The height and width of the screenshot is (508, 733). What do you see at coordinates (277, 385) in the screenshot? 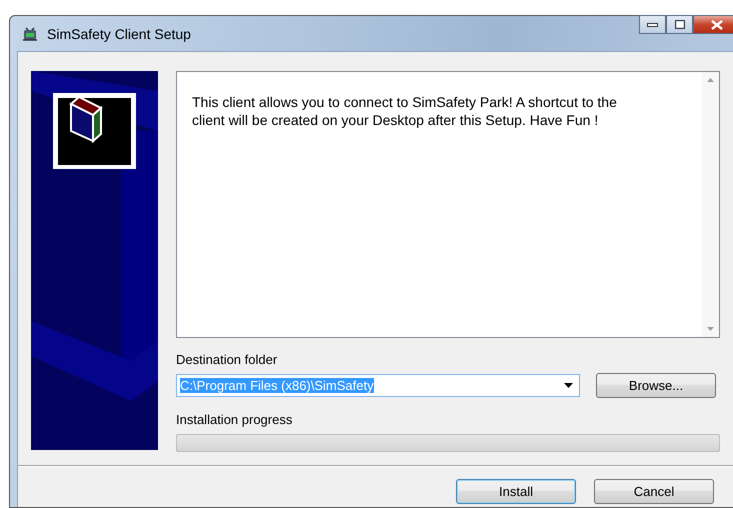
I see `selected-path-text: C:\Program Files (x86)\SimSafety` at bounding box center [277, 385].